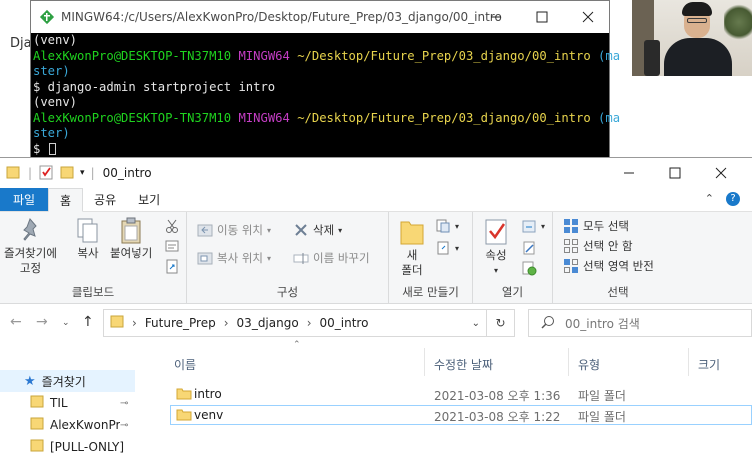 This screenshot has height=458, width=752. What do you see at coordinates (431, 258) in the screenshot?
I see `new-group: 새 폴더 ▾ ▾ 새로 만들기` at bounding box center [431, 258].